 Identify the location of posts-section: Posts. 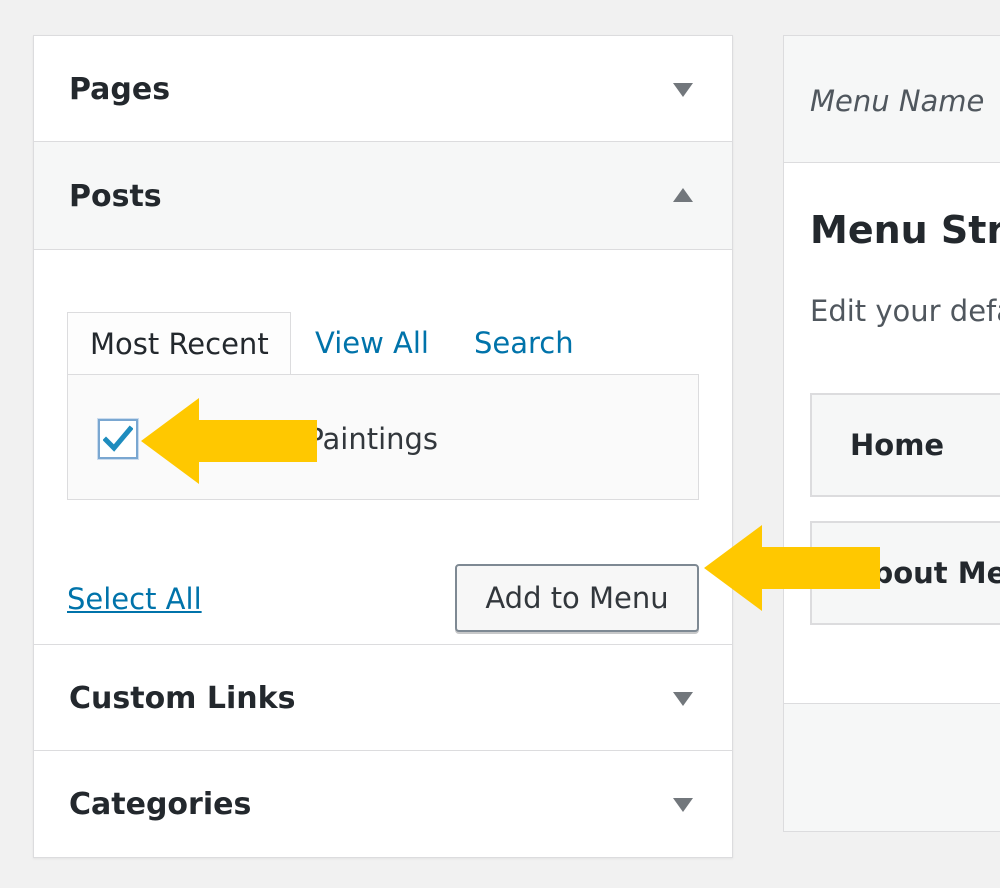
(383, 196).